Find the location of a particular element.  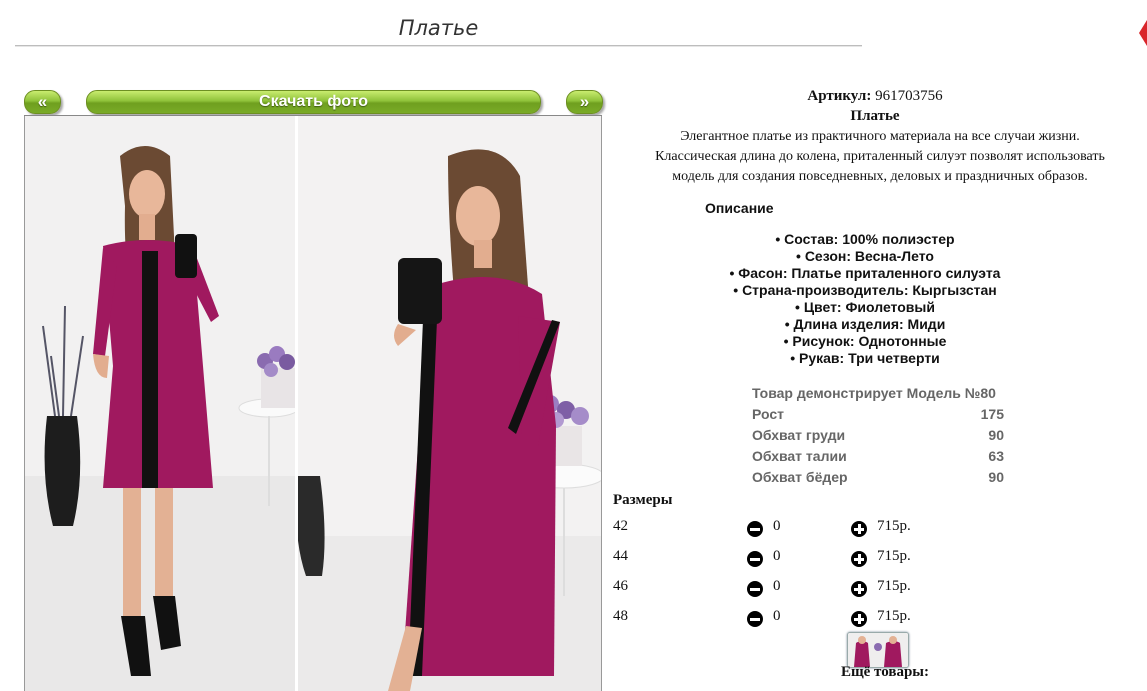

model-label: Обхват талии is located at coordinates (799, 456).